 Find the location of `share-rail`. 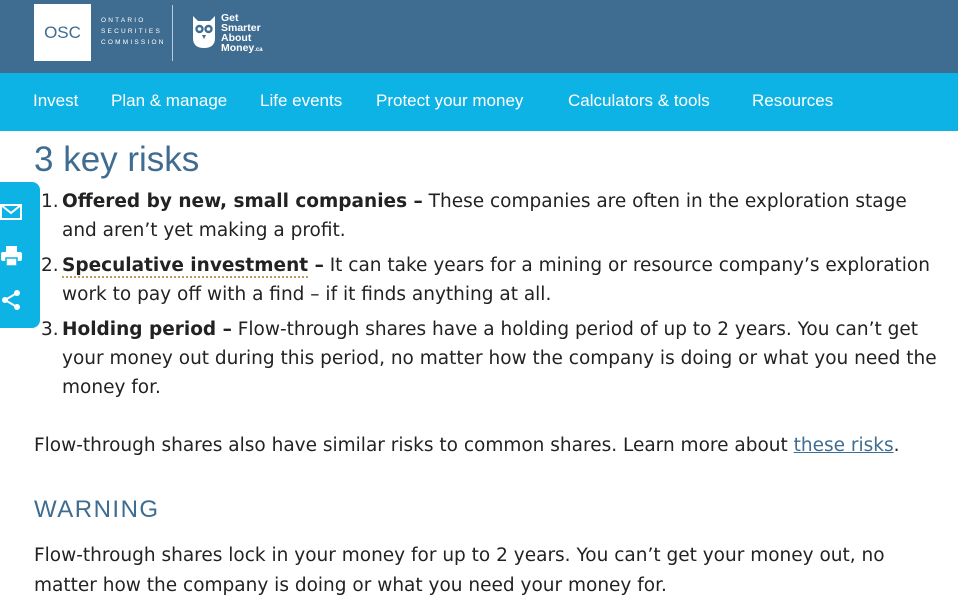

share-rail is located at coordinates (20, 255).